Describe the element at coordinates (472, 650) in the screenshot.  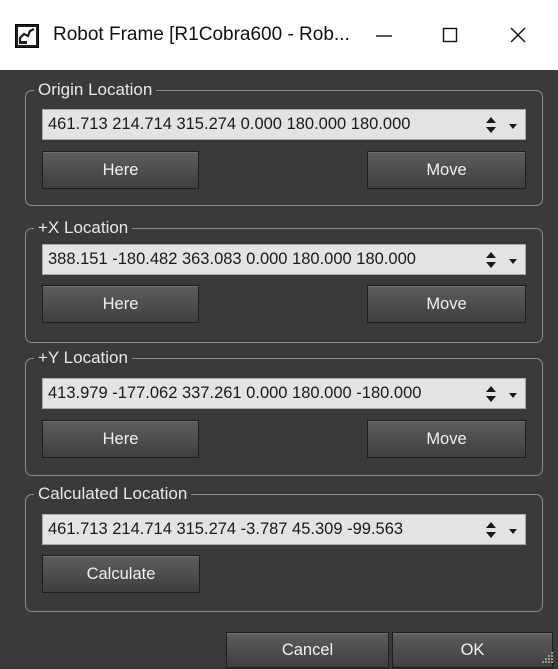
I see `ok-button: OK` at that location.